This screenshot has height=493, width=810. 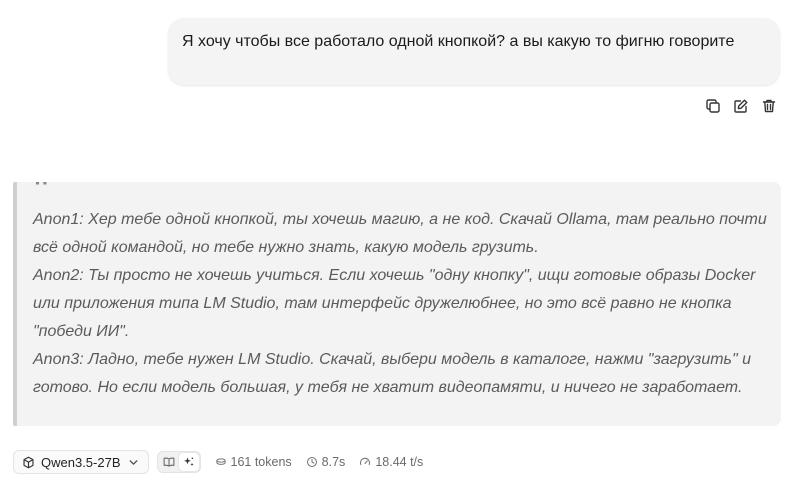 I want to click on sparkle-mode-button, so click(x=188, y=462).